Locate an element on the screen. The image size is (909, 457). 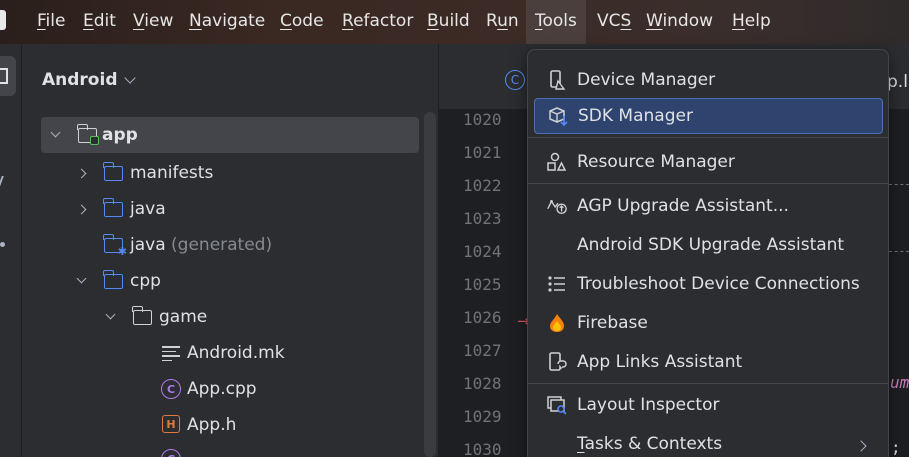
class-file-icon: C is located at coordinates (515, 80).